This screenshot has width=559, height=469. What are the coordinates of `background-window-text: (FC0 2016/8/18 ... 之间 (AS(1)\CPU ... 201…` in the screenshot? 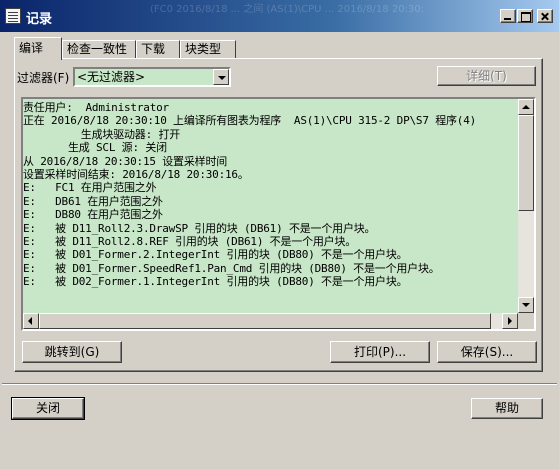 It's located at (287, 9).